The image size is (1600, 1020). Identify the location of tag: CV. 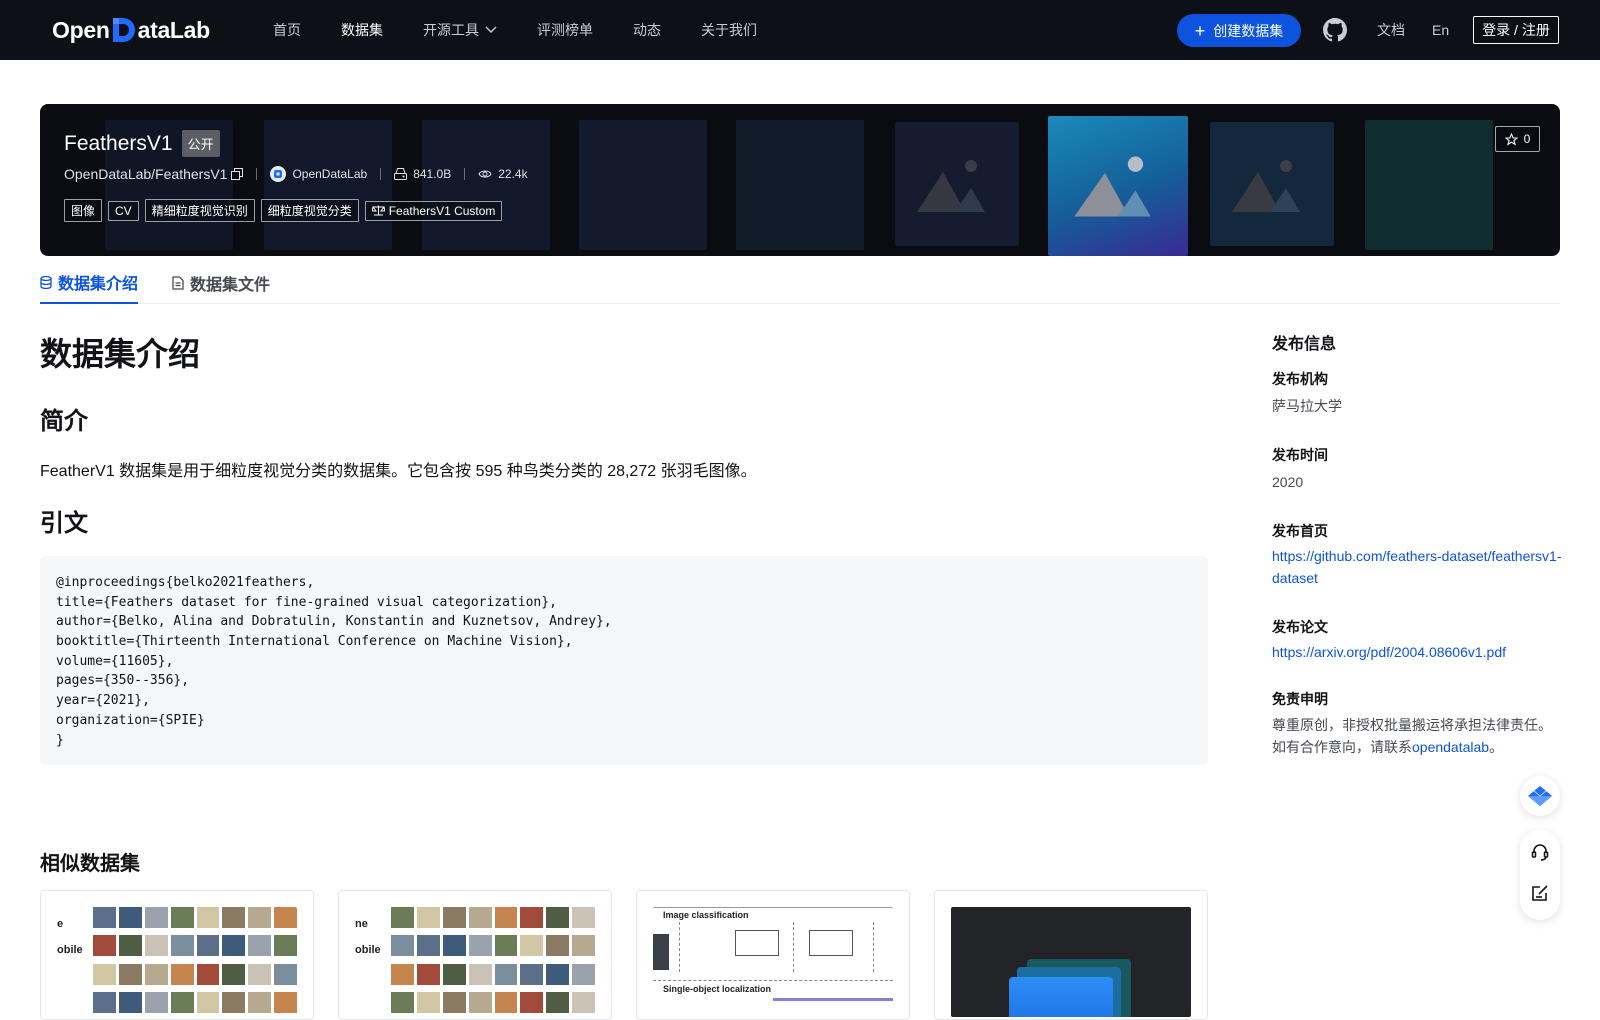
(123, 210).